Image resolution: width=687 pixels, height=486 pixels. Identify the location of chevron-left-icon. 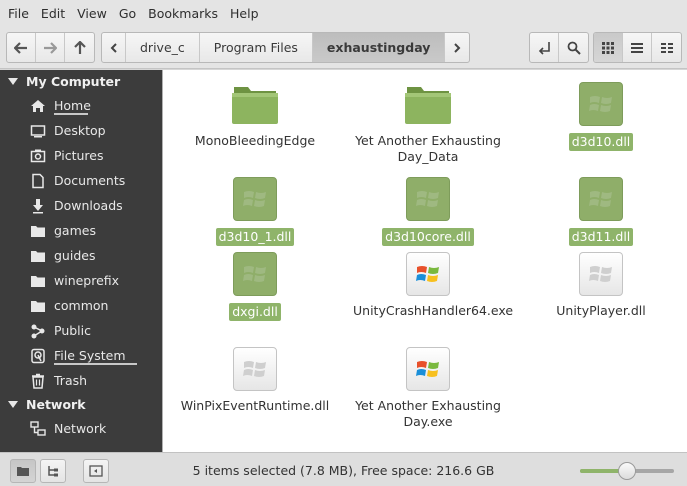
(113, 47).